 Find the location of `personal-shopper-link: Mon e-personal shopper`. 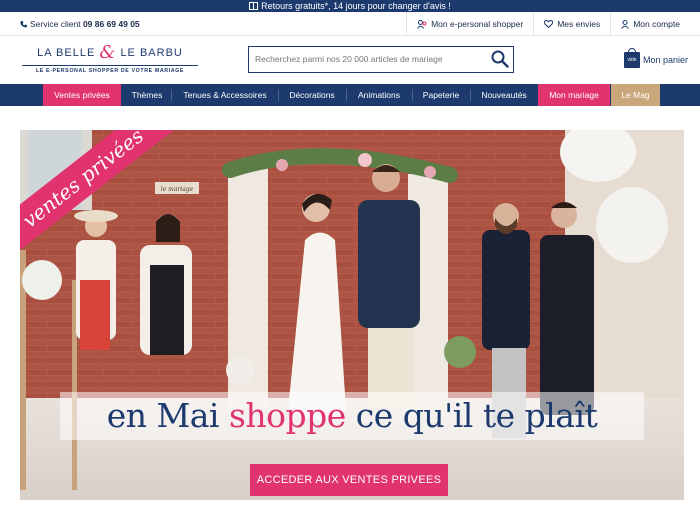

personal-shopper-link: Mon e-personal shopper is located at coordinates (469, 24).